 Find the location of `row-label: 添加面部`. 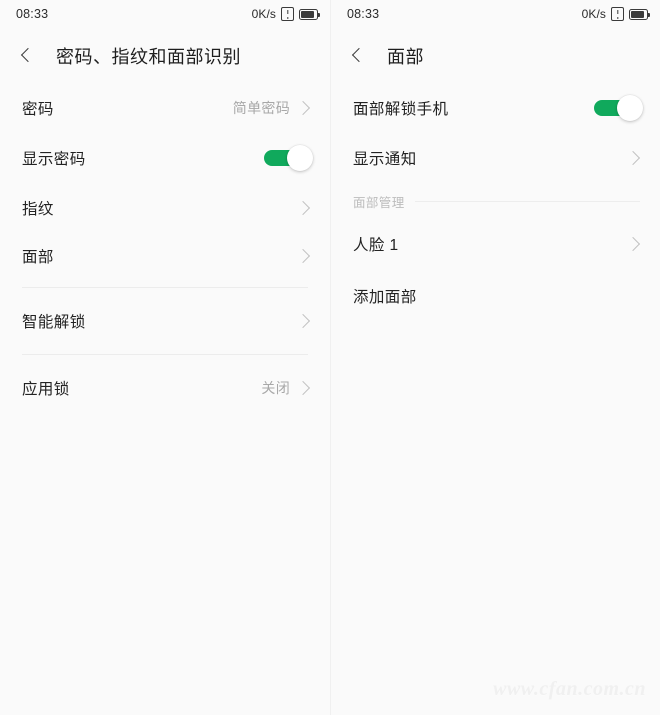

row-label: 添加面部 is located at coordinates (385, 297).